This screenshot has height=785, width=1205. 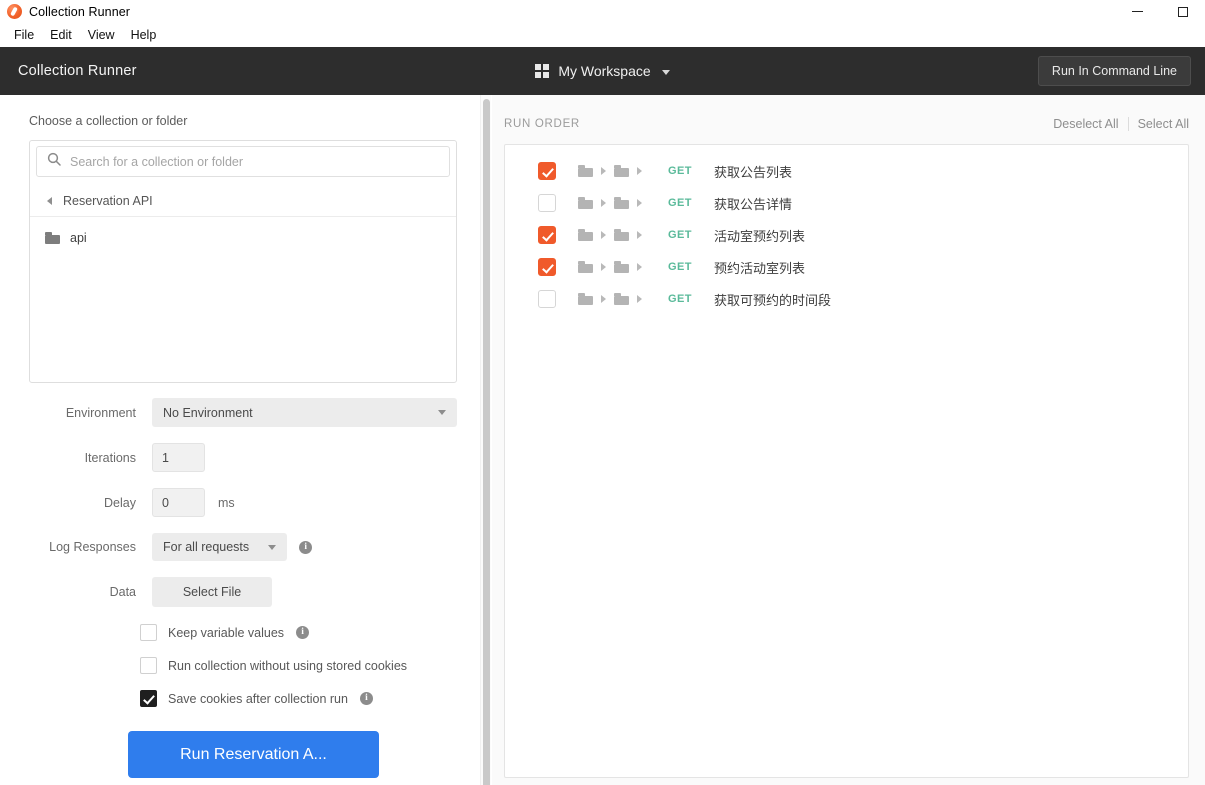 What do you see at coordinates (108, 121) in the screenshot?
I see `choose-collection-label: Choose a collection or folder` at bounding box center [108, 121].